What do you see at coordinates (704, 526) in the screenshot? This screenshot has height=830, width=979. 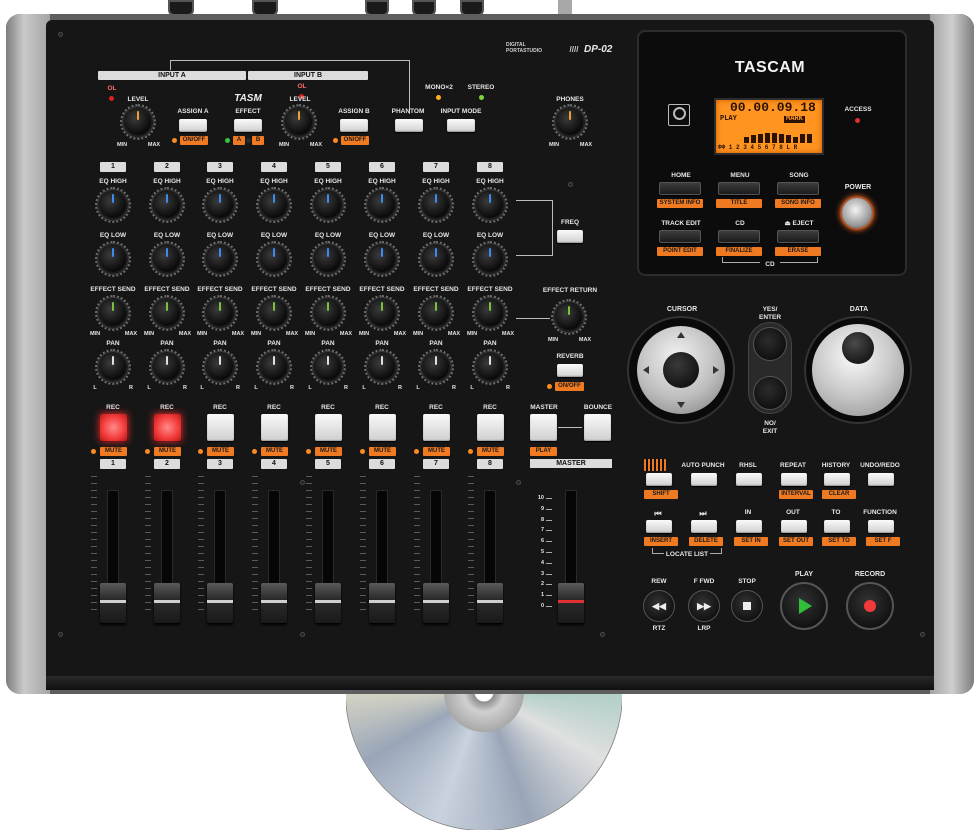 I see `func2-2-button` at bounding box center [704, 526].